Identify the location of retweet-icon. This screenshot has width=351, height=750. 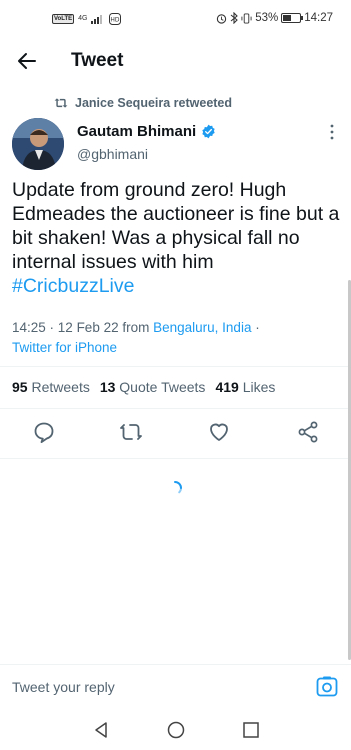
(131, 432).